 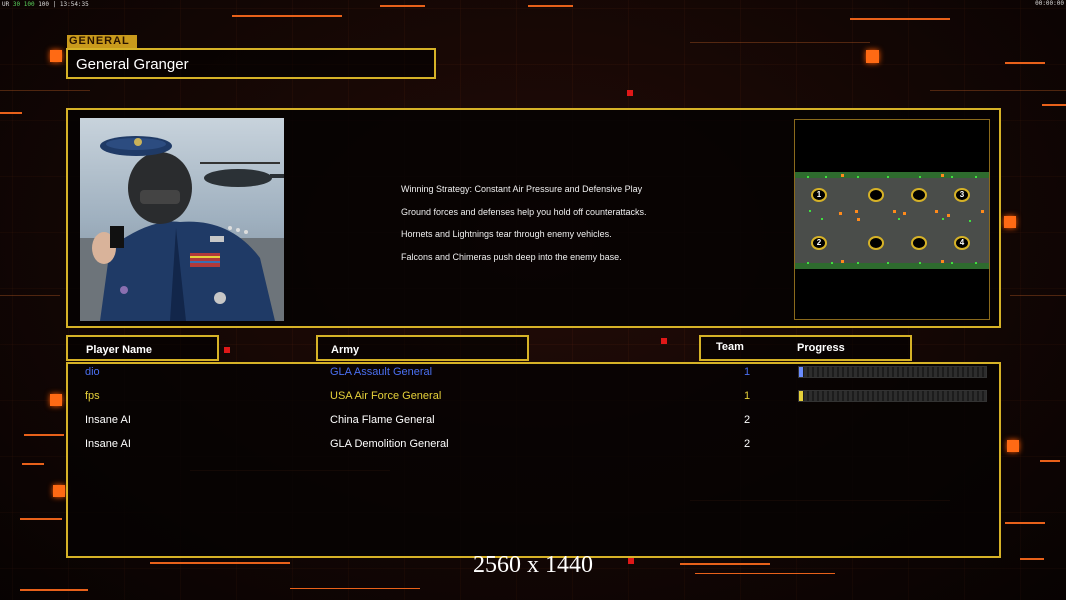 What do you see at coordinates (533, 421) in the screenshot?
I see `player-row: Insane AI China Flame General 2` at bounding box center [533, 421].